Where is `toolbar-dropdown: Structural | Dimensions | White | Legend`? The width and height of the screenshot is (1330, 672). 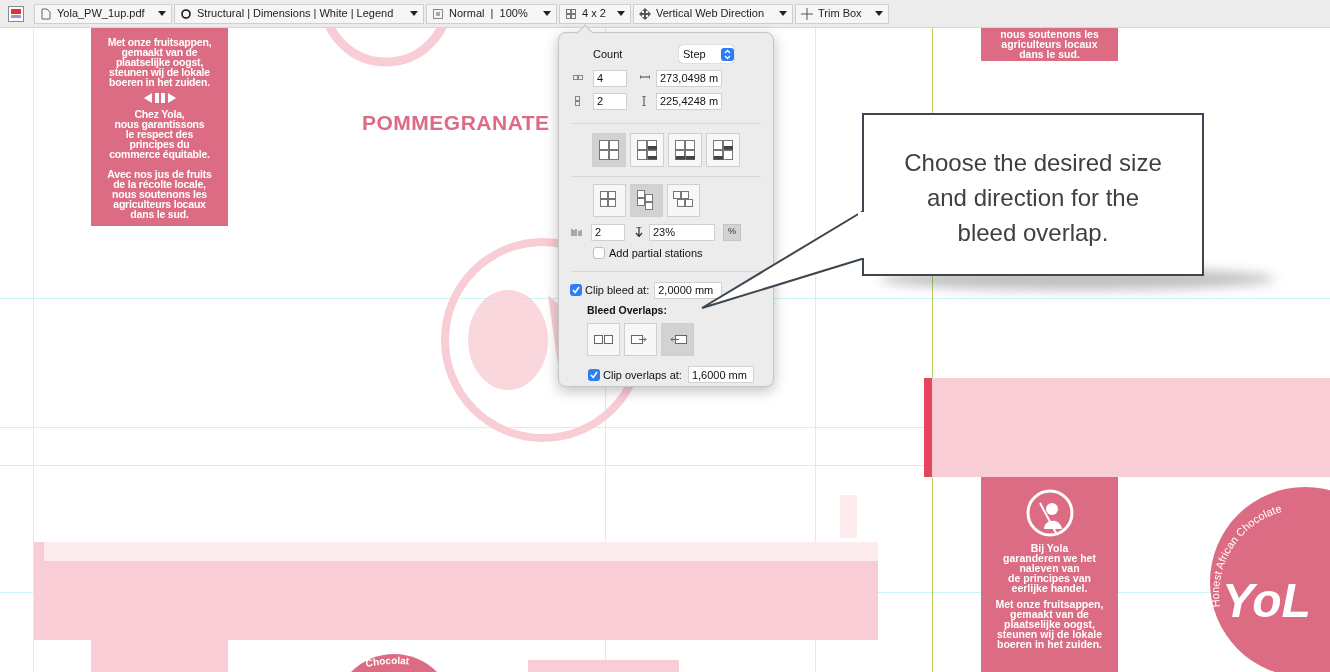 toolbar-dropdown: Structural | Dimensions | White | Legend is located at coordinates (299, 13).